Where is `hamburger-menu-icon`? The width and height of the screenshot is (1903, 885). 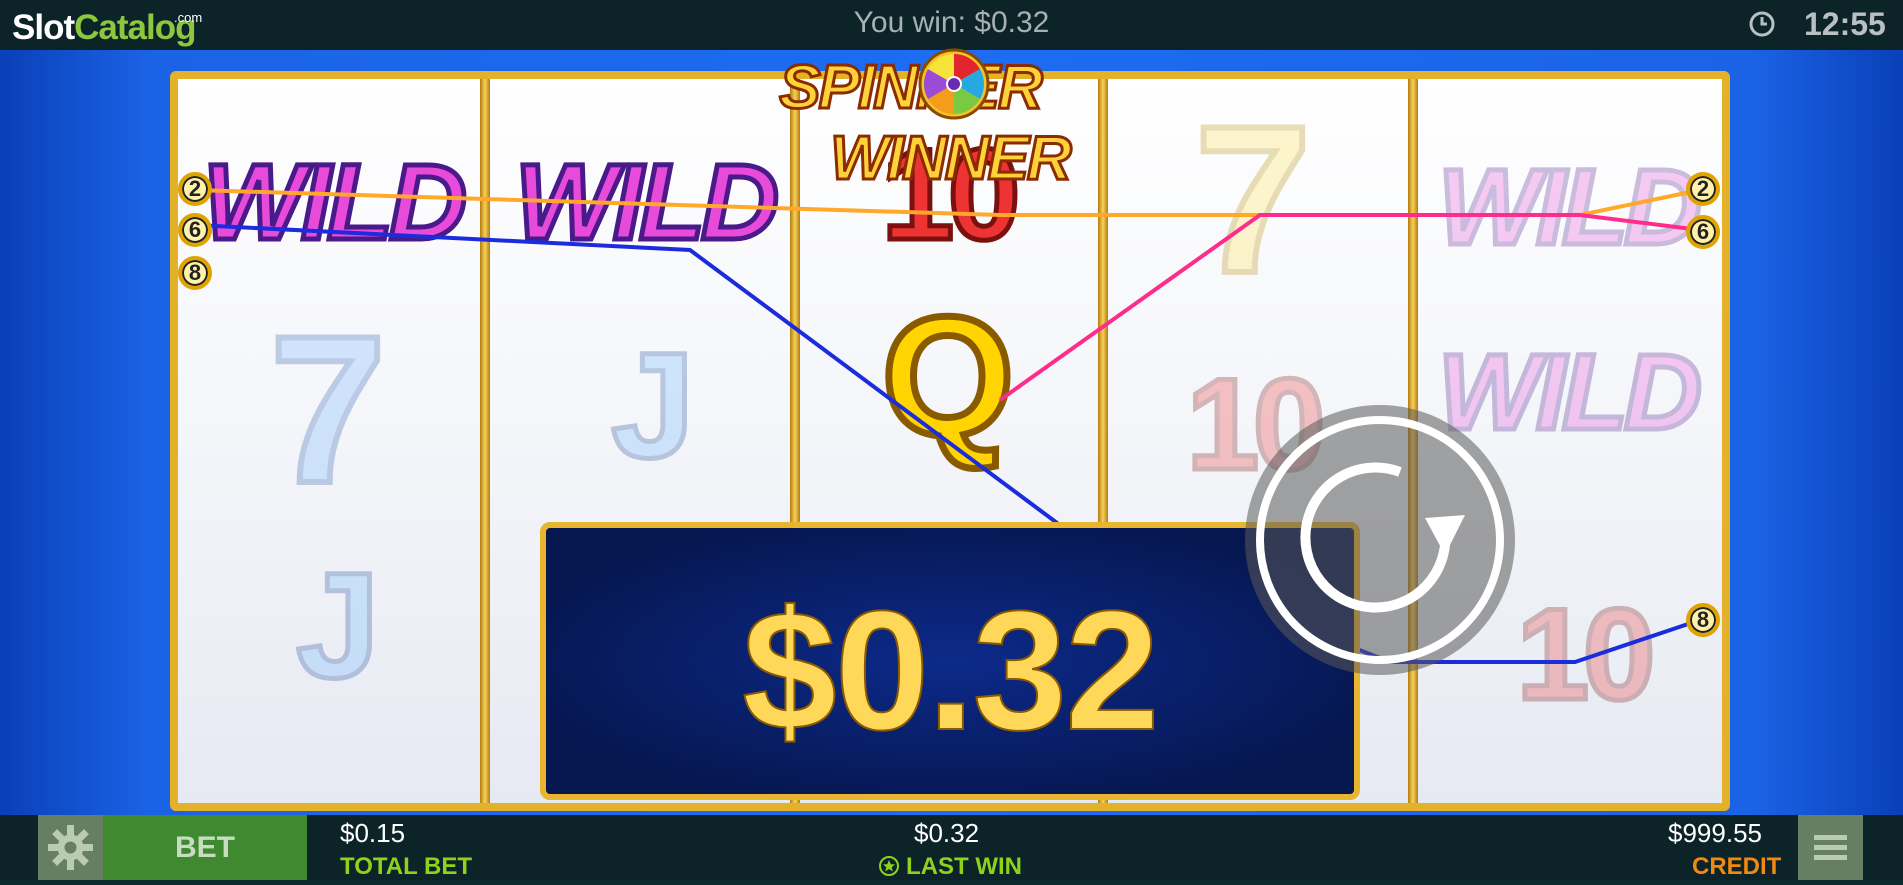 hamburger-menu-icon is located at coordinates (1830, 847).